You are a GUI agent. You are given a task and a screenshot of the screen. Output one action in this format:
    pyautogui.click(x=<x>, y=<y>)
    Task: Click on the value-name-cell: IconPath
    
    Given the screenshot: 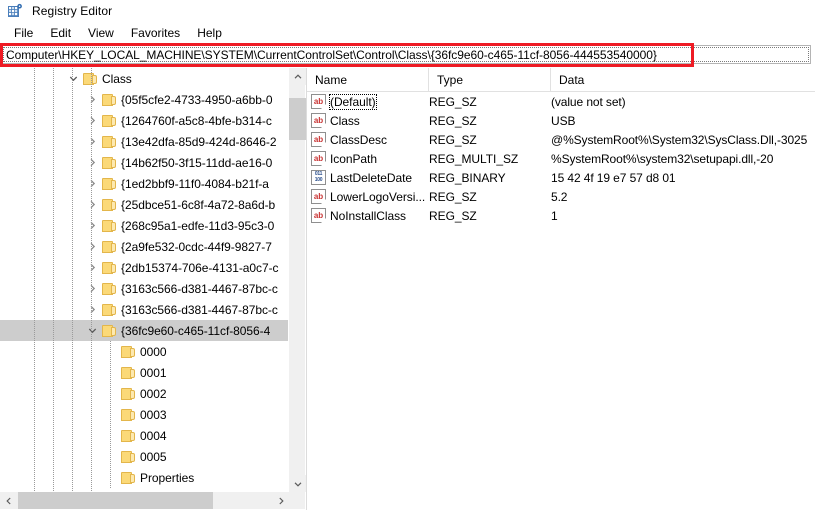 What is the action you would take?
    pyautogui.click(x=344, y=158)
    